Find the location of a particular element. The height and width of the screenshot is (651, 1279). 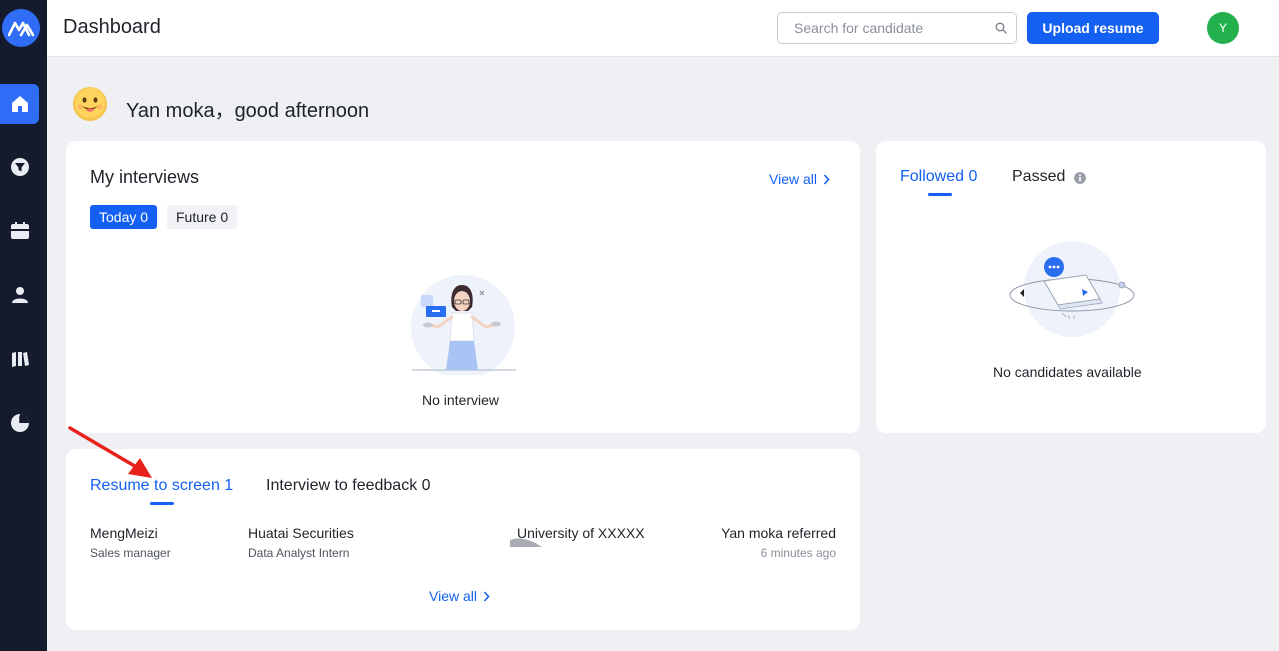

calendar-icon is located at coordinates (19, 230).